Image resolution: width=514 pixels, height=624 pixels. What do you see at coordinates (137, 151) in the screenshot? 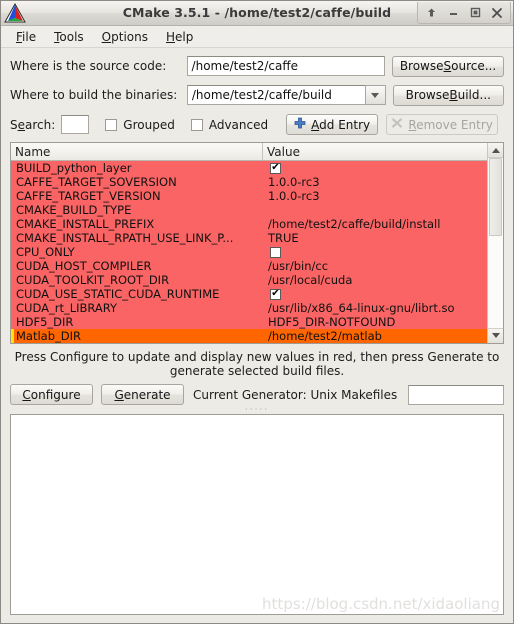
I see `column-header-name: Name` at bounding box center [137, 151].